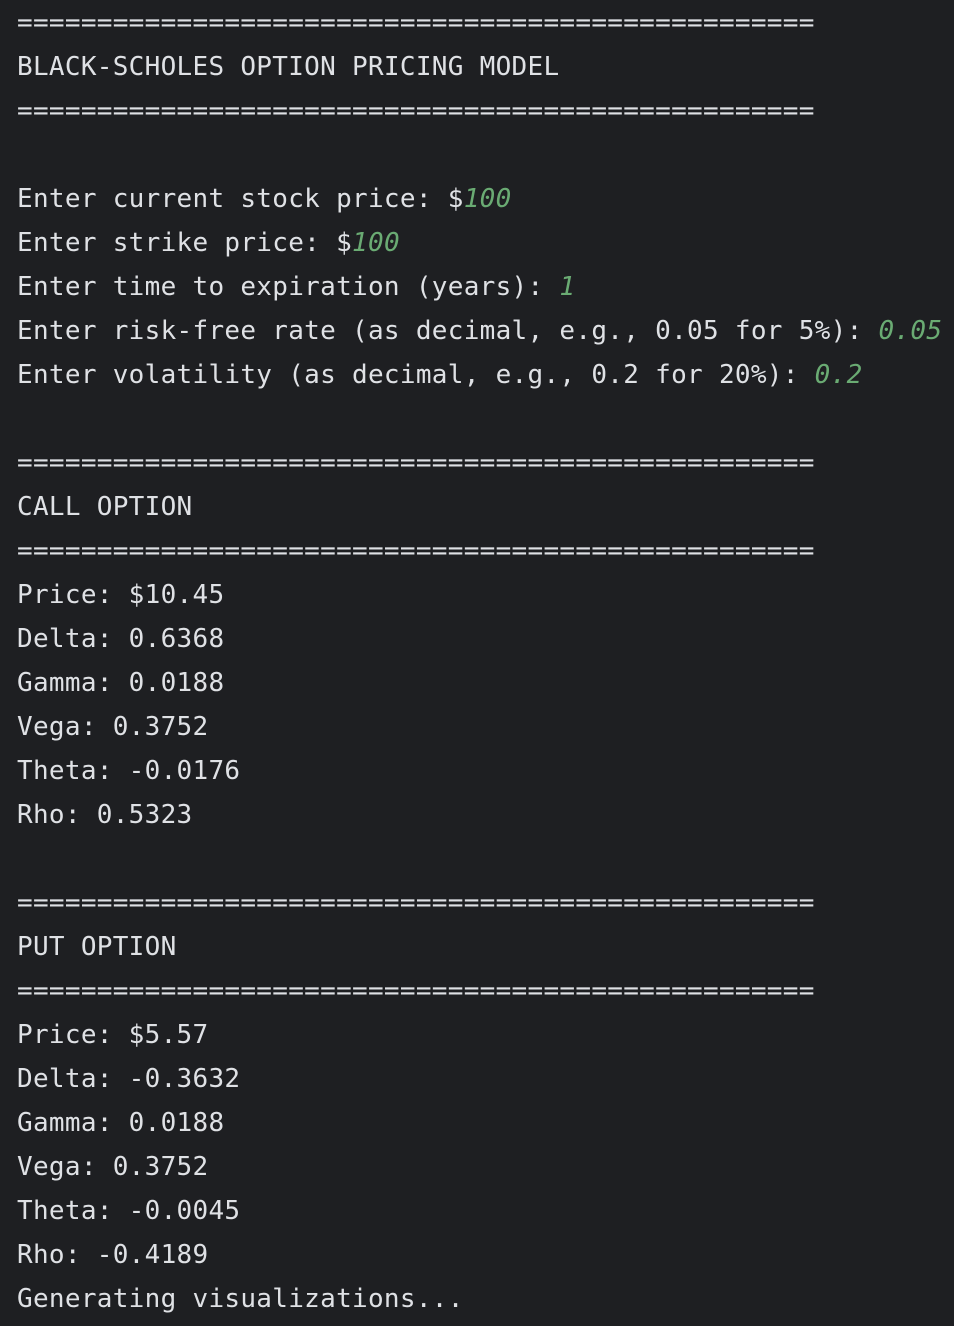  Describe the element at coordinates (113, 1255) in the screenshot. I see `put-rho: Rho: -0.4189` at that location.